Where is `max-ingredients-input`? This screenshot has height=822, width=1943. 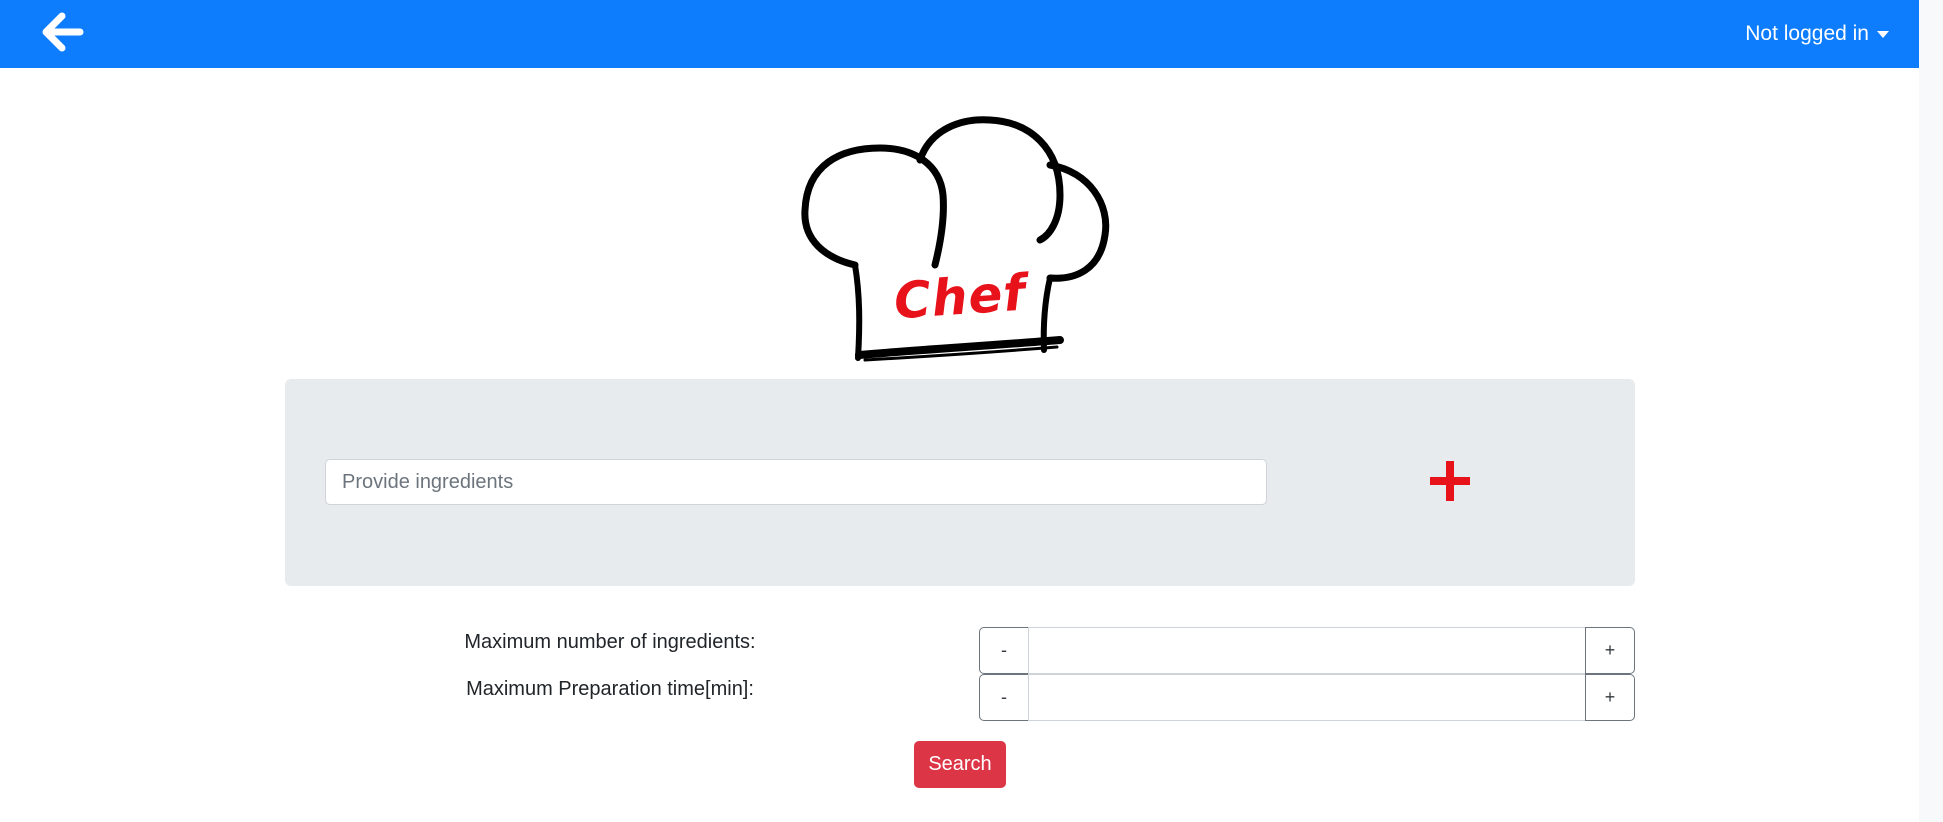 max-ingredients-input is located at coordinates (1307, 650).